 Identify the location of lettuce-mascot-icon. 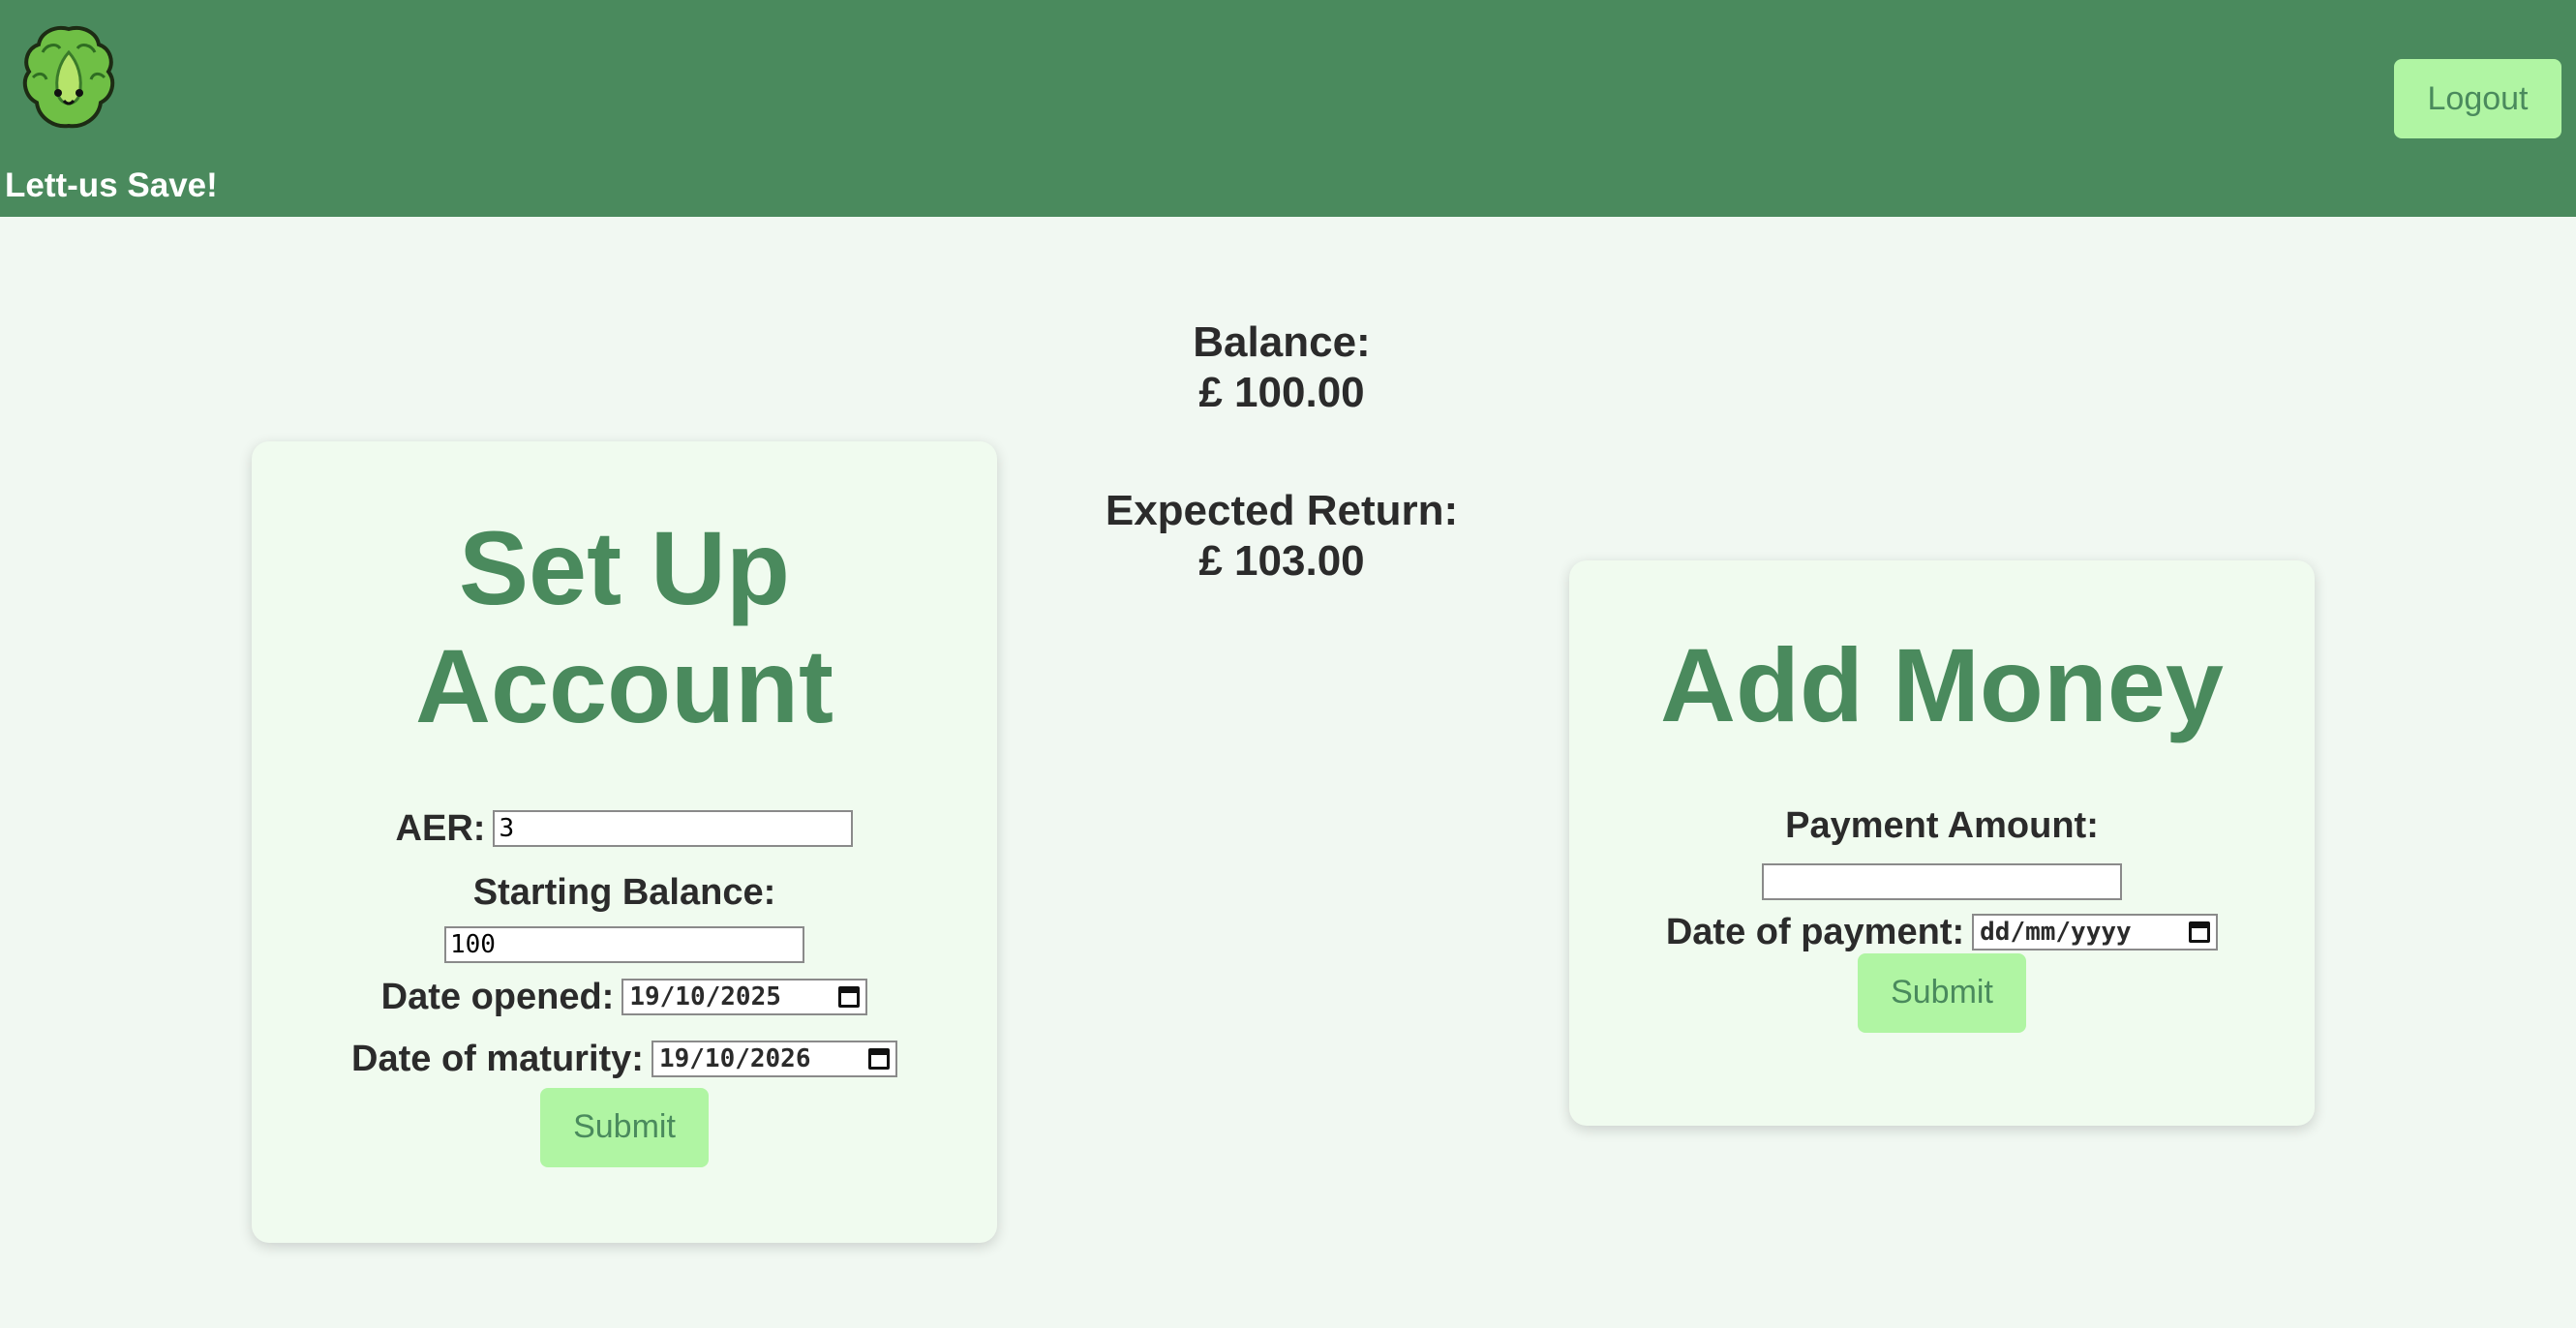
(68, 77).